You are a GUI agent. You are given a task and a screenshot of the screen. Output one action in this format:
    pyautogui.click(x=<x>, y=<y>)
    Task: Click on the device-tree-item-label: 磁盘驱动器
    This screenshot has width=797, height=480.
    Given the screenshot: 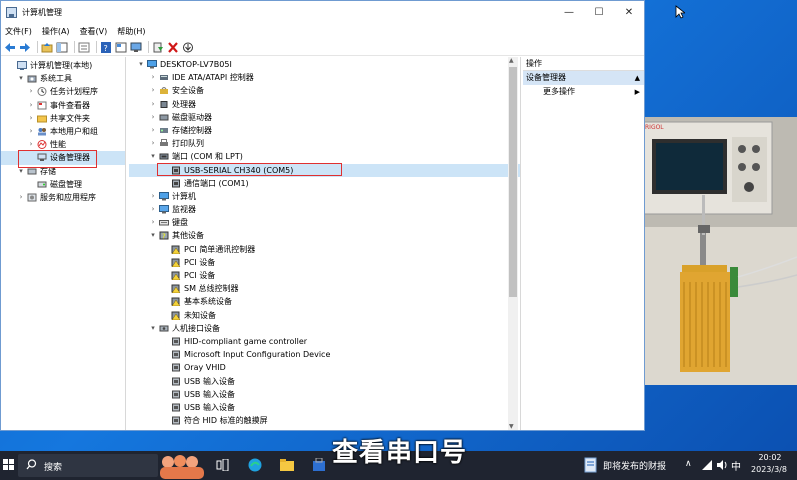 What is the action you would take?
    pyautogui.click(x=192, y=117)
    